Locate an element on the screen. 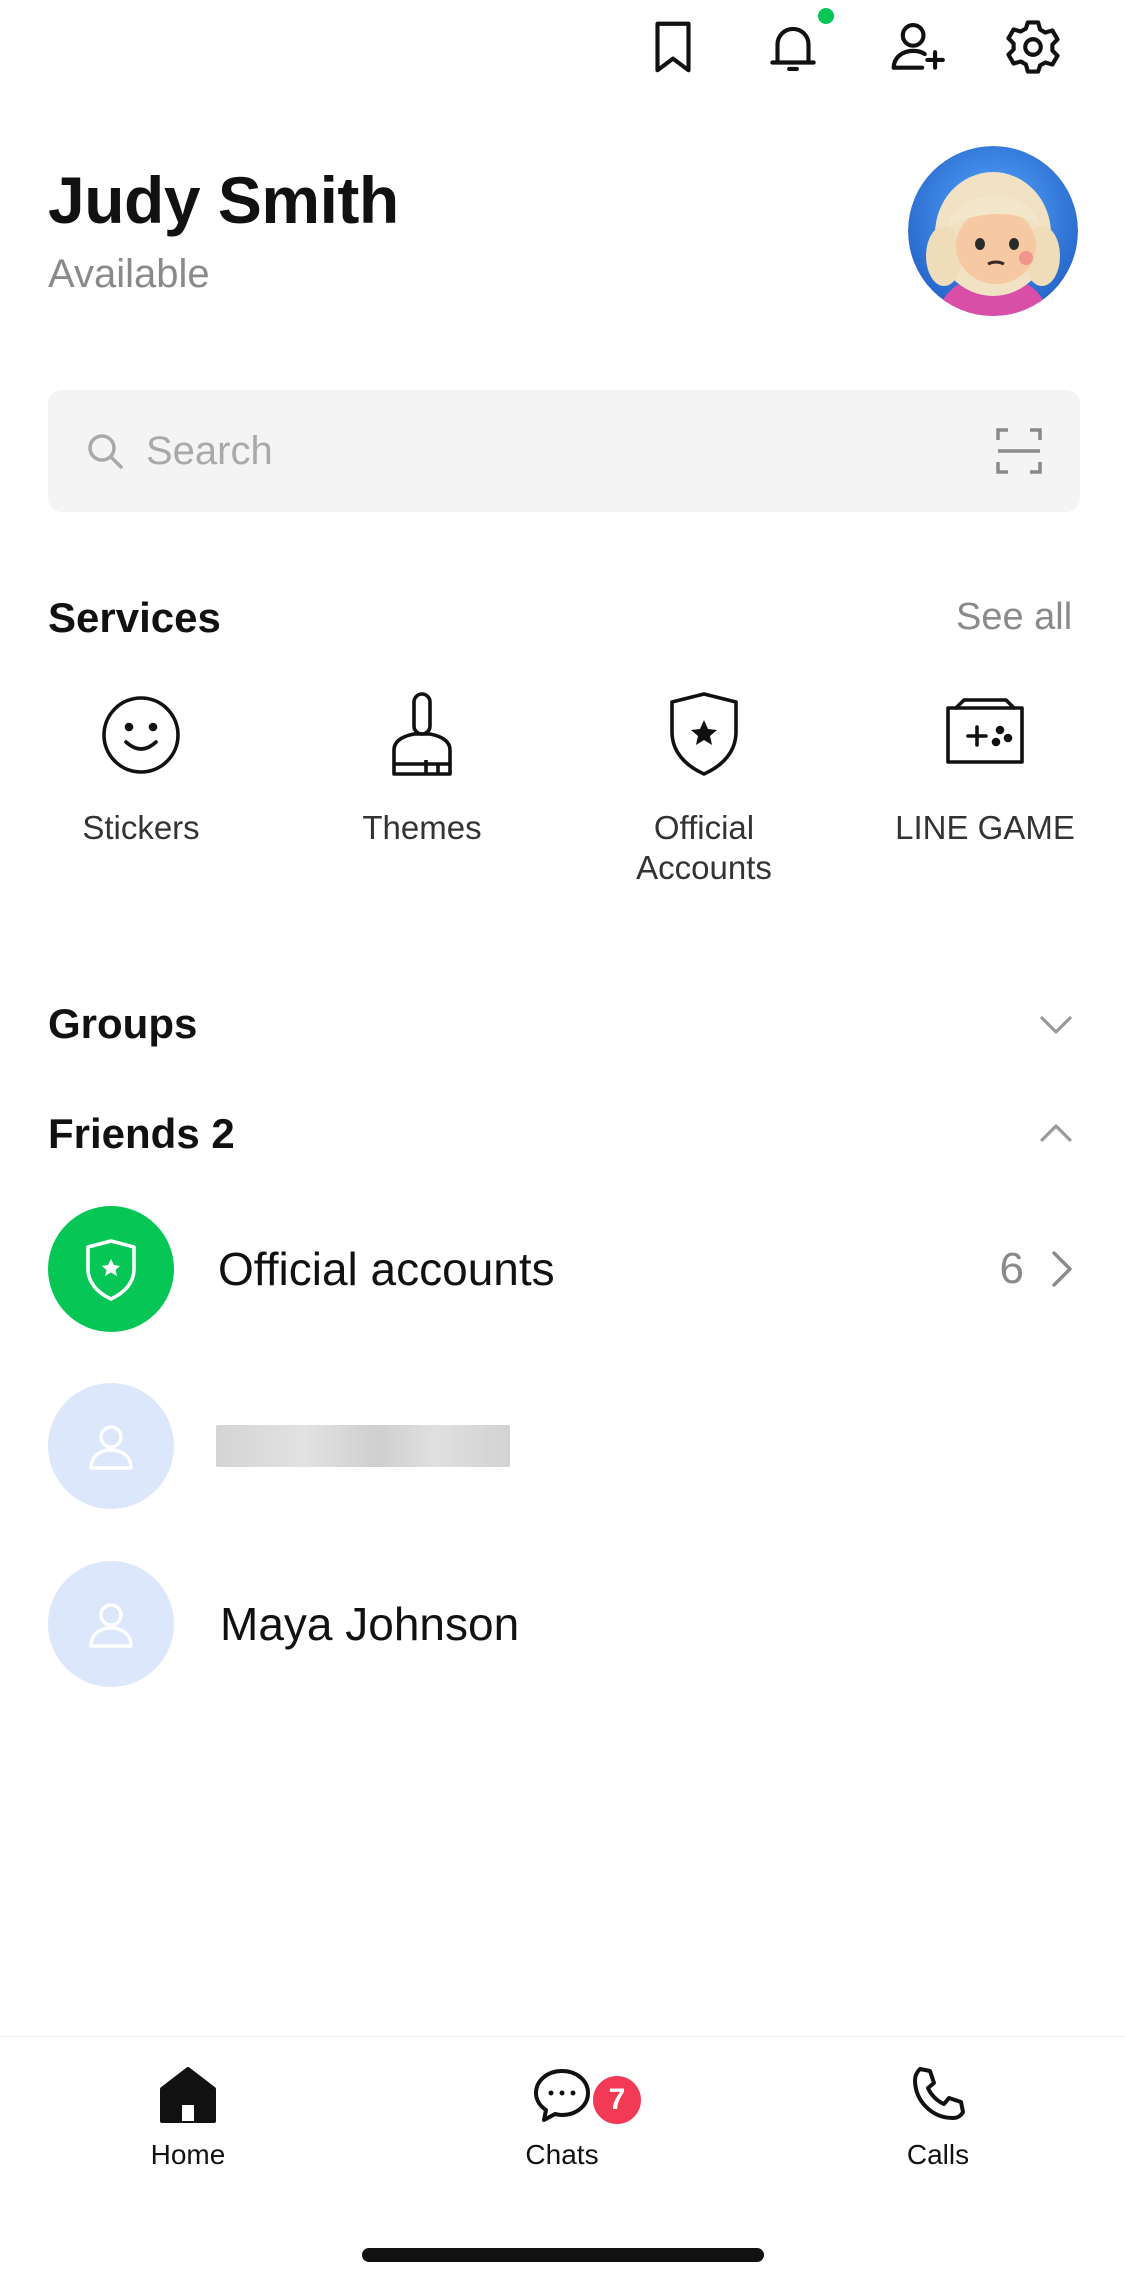  service-label: Themes is located at coordinates (422, 827).